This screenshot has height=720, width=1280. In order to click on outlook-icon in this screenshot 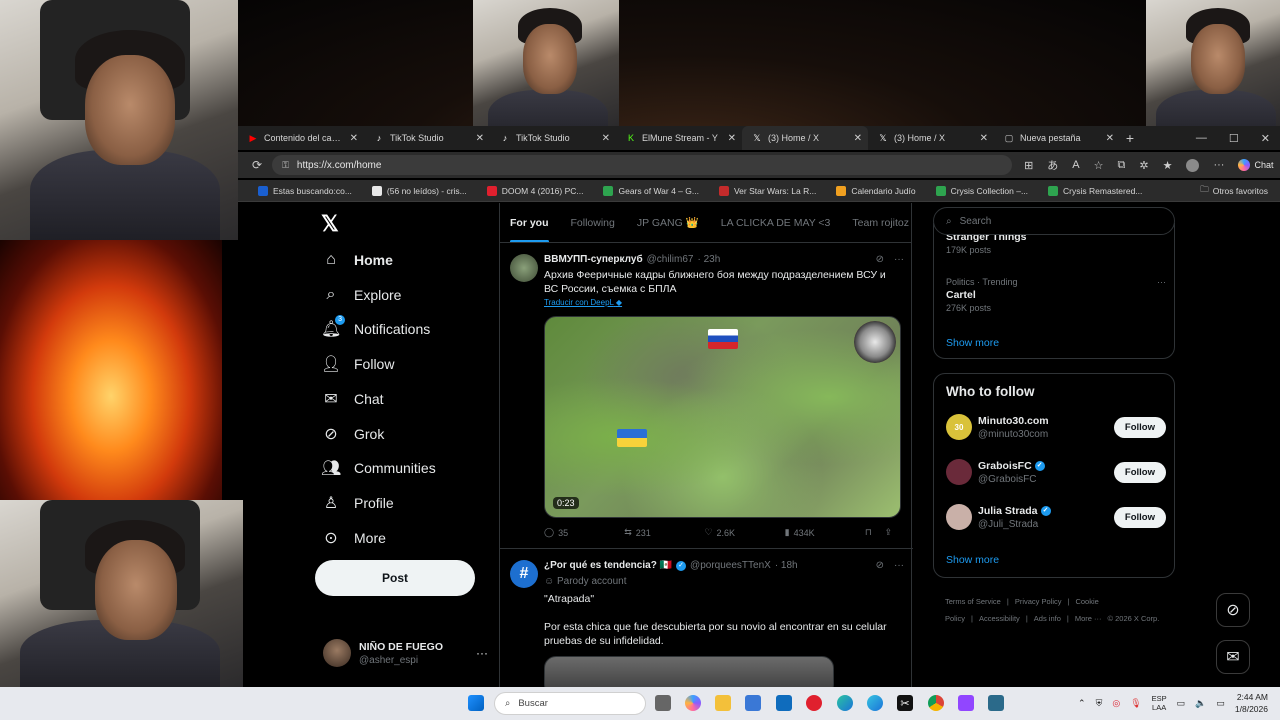, I will do `click(784, 703)`.